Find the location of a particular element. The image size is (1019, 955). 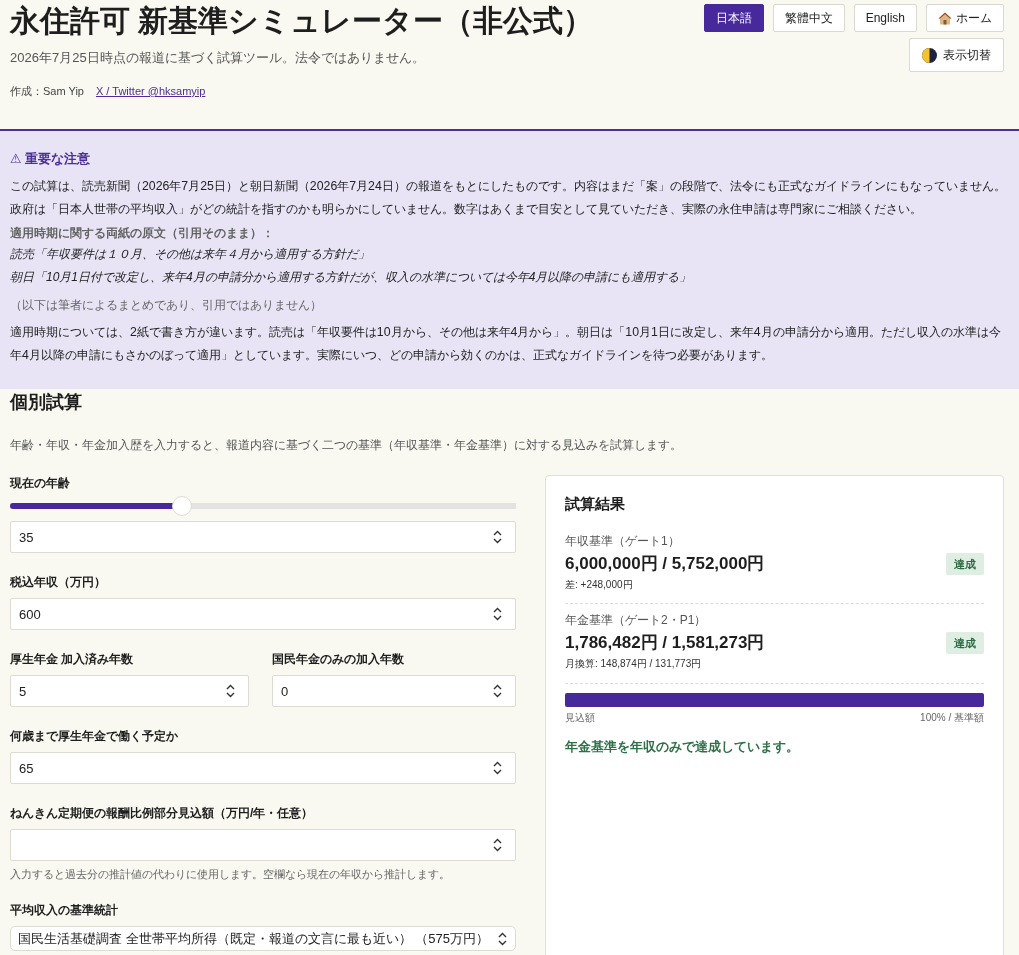

gate-amount: 1,786,482円 / 1,581,273円 is located at coordinates (665, 643).